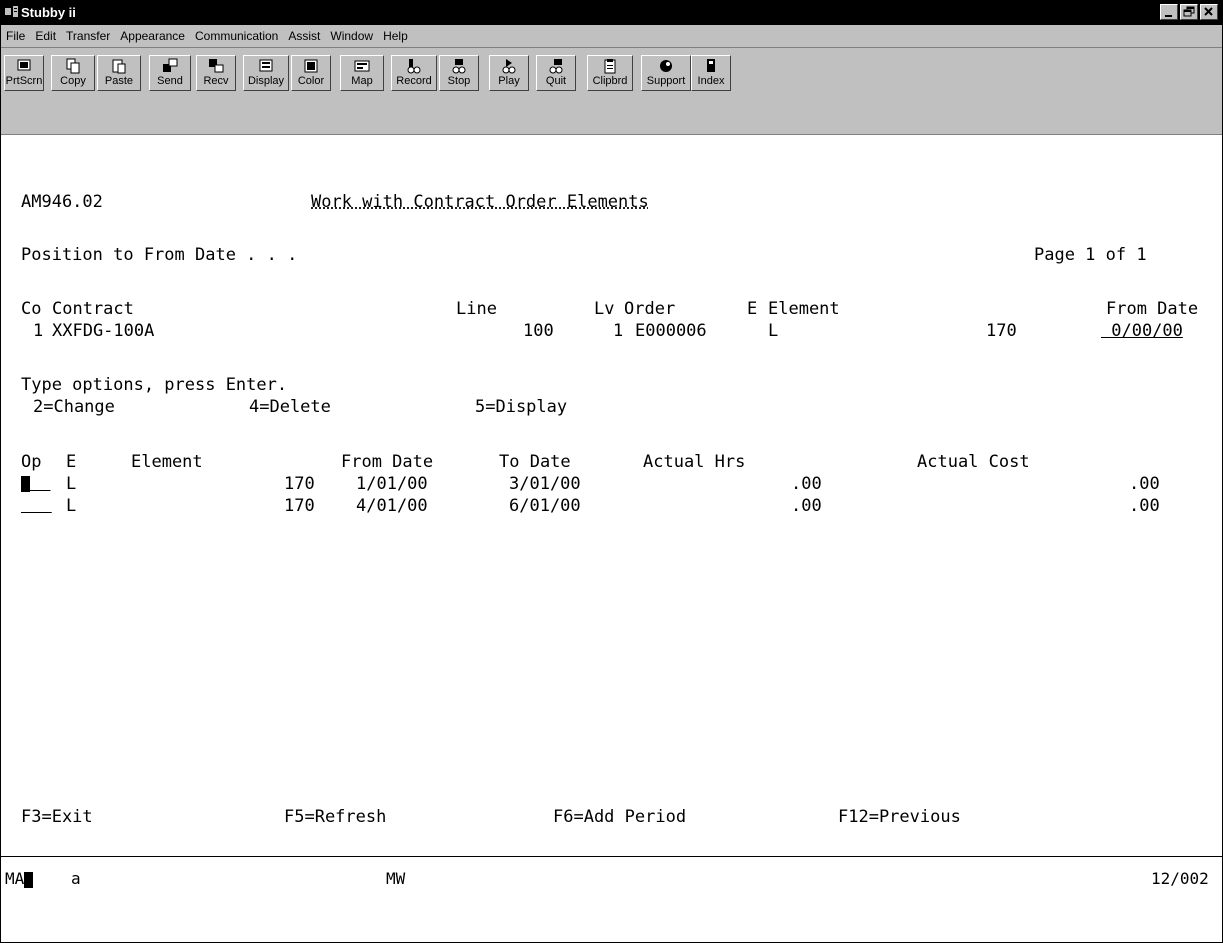 The image size is (1223, 943). What do you see at coordinates (1090, 255) in the screenshot?
I see `page-indicator: Page 1 of 1` at bounding box center [1090, 255].